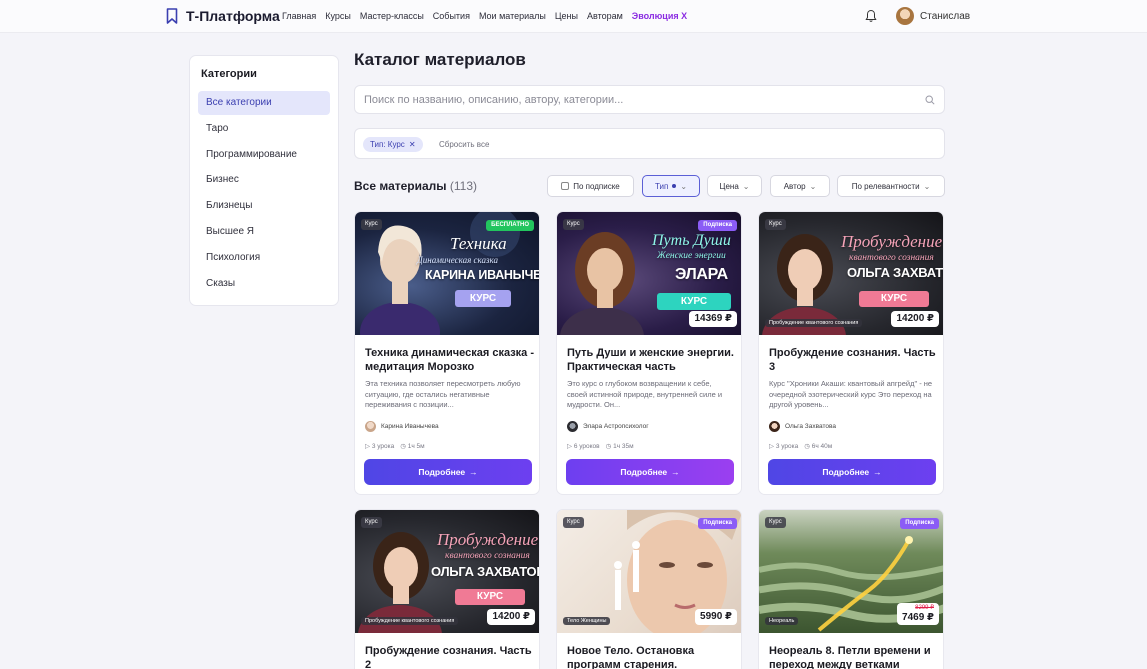 The width and height of the screenshot is (1147, 669). What do you see at coordinates (299, 16) in the screenshot?
I see `nav-home: Главная` at bounding box center [299, 16].